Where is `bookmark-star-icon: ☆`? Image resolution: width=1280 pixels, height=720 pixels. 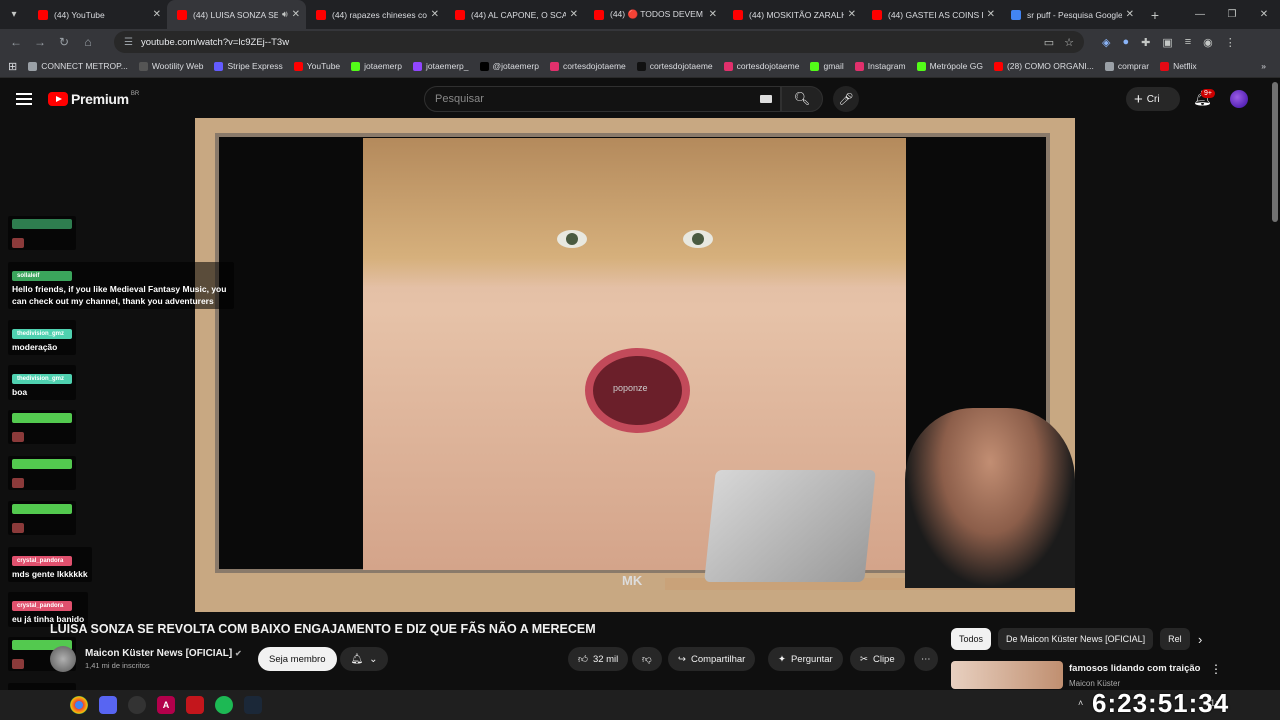 bookmark-star-icon: ☆ is located at coordinates (1069, 42).